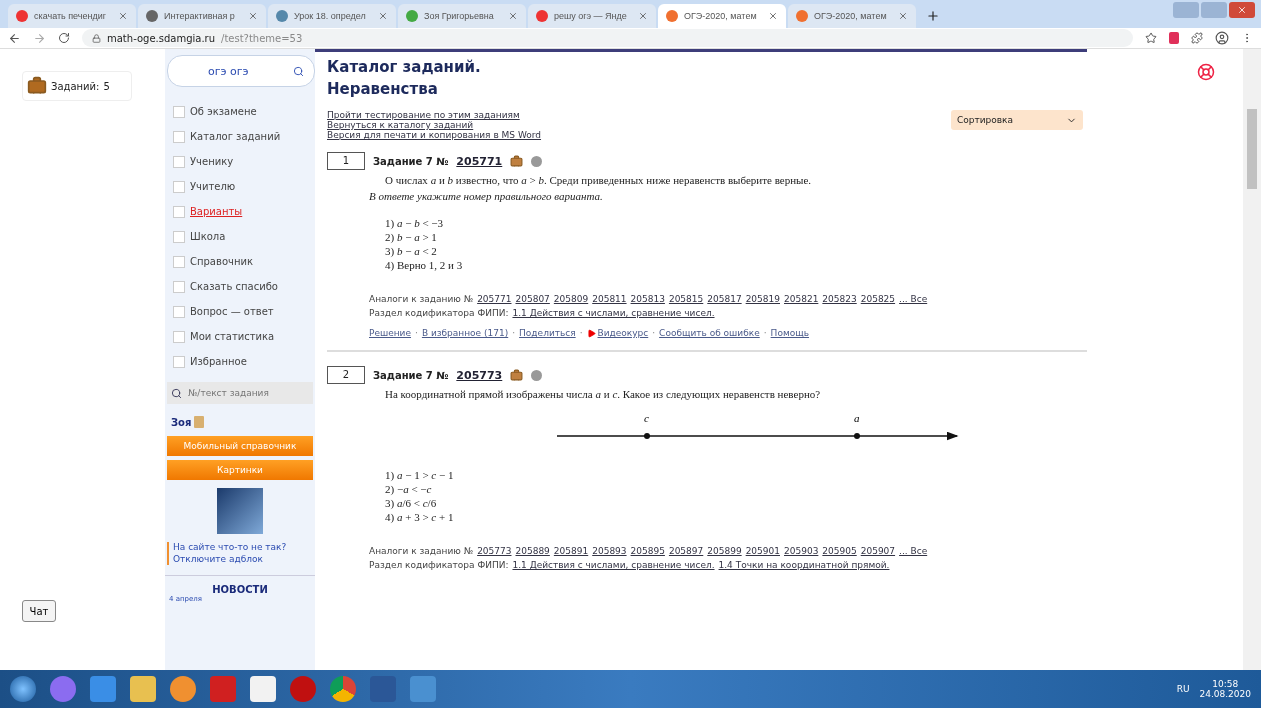  Describe the element at coordinates (762, 299) in the screenshot. I see `analog-link: 205819` at that location.